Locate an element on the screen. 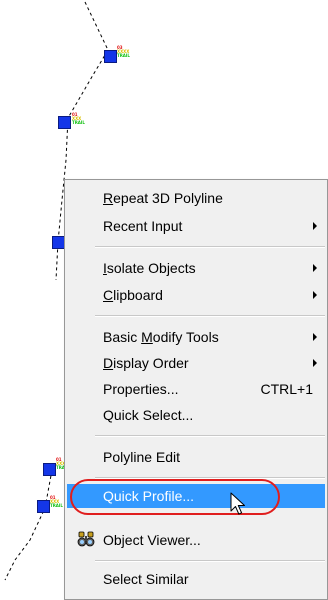 This screenshot has height=600, width=328. menu-item-properties: Properties... CTRL+1 is located at coordinates (196, 389).